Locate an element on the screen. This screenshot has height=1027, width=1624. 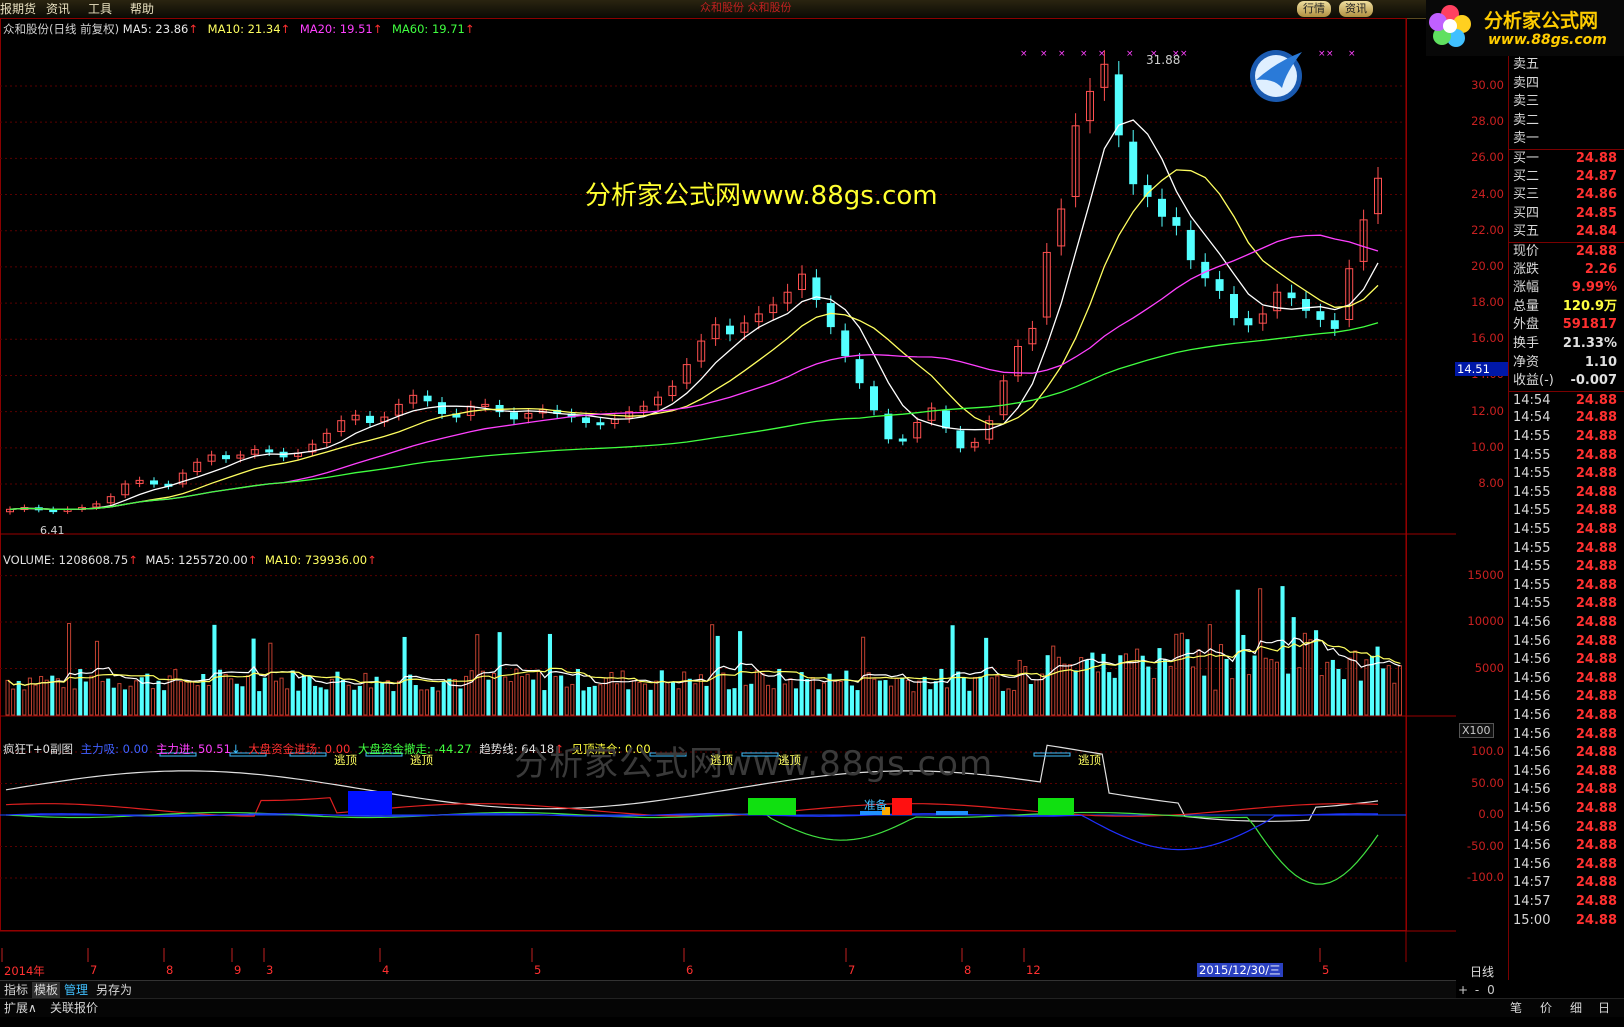
date-axis-label: 3 is located at coordinates (270, 970).